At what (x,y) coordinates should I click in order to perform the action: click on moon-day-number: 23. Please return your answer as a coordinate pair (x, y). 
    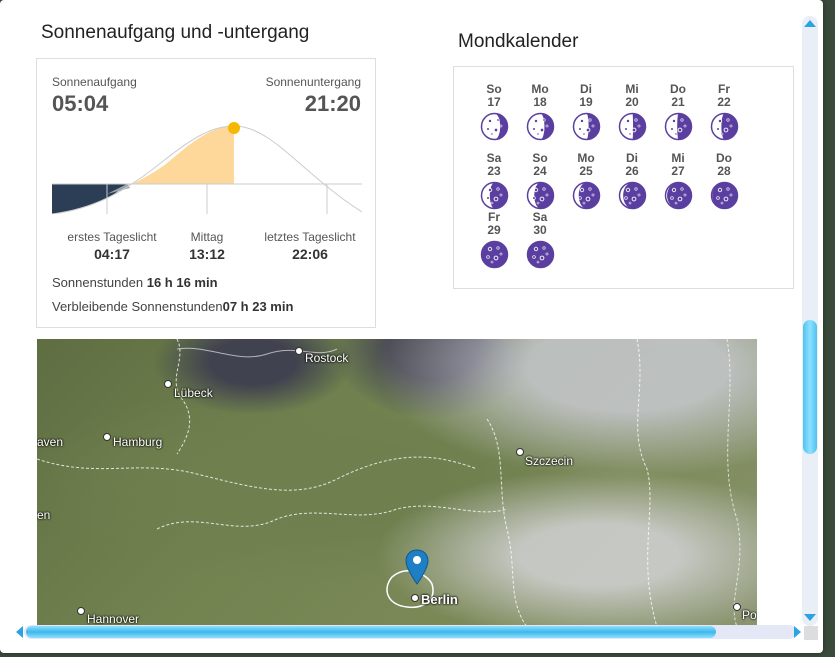
    Looking at the image, I should click on (494, 171).